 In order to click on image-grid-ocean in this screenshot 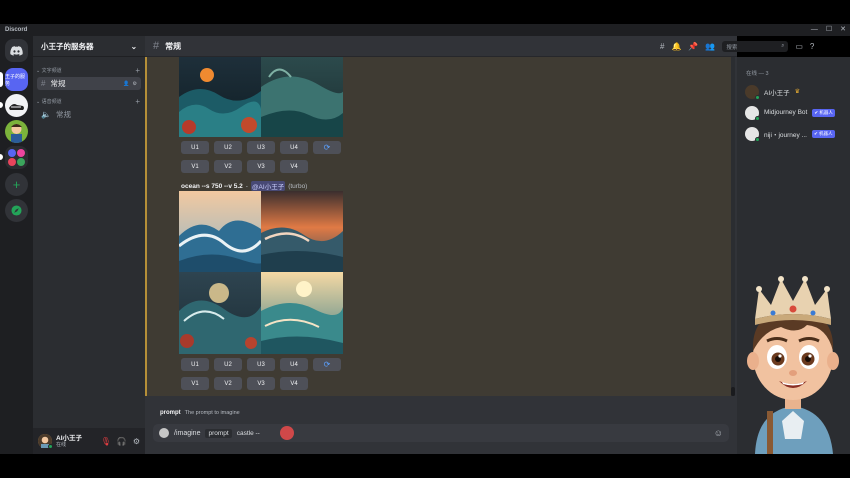, I will do `click(261, 272)`.